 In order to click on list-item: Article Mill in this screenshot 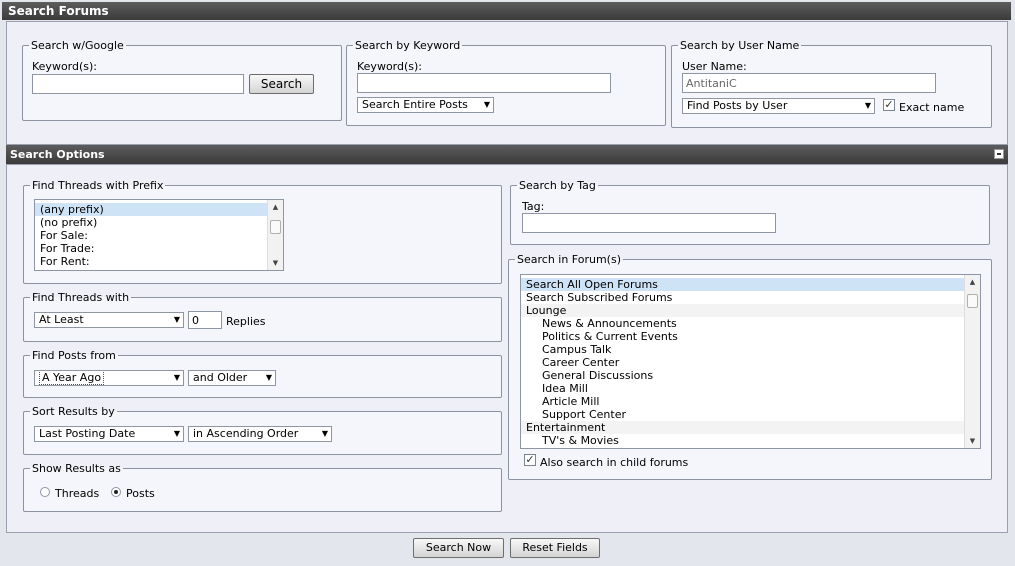, I will do `click(750, 401)`.